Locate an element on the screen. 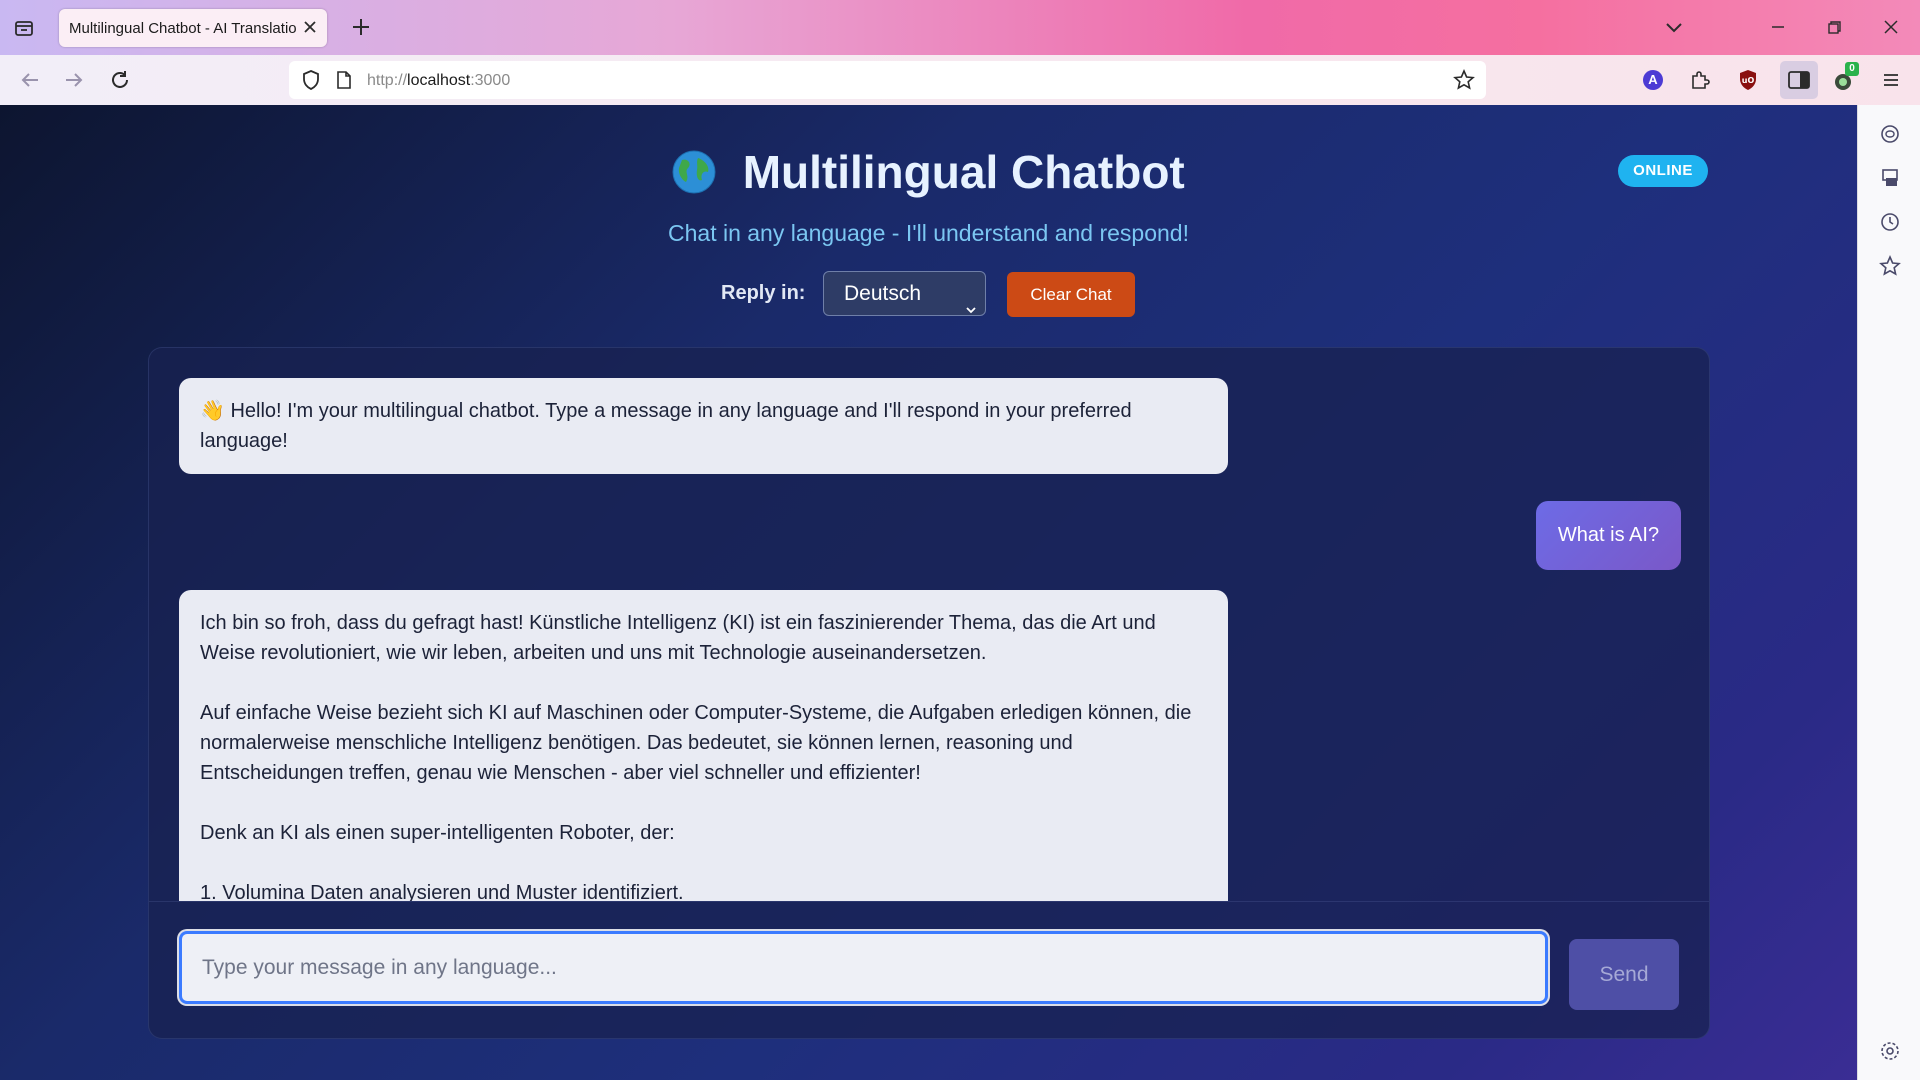  bookmark-star-icon is located at coordinates (1464, 80).